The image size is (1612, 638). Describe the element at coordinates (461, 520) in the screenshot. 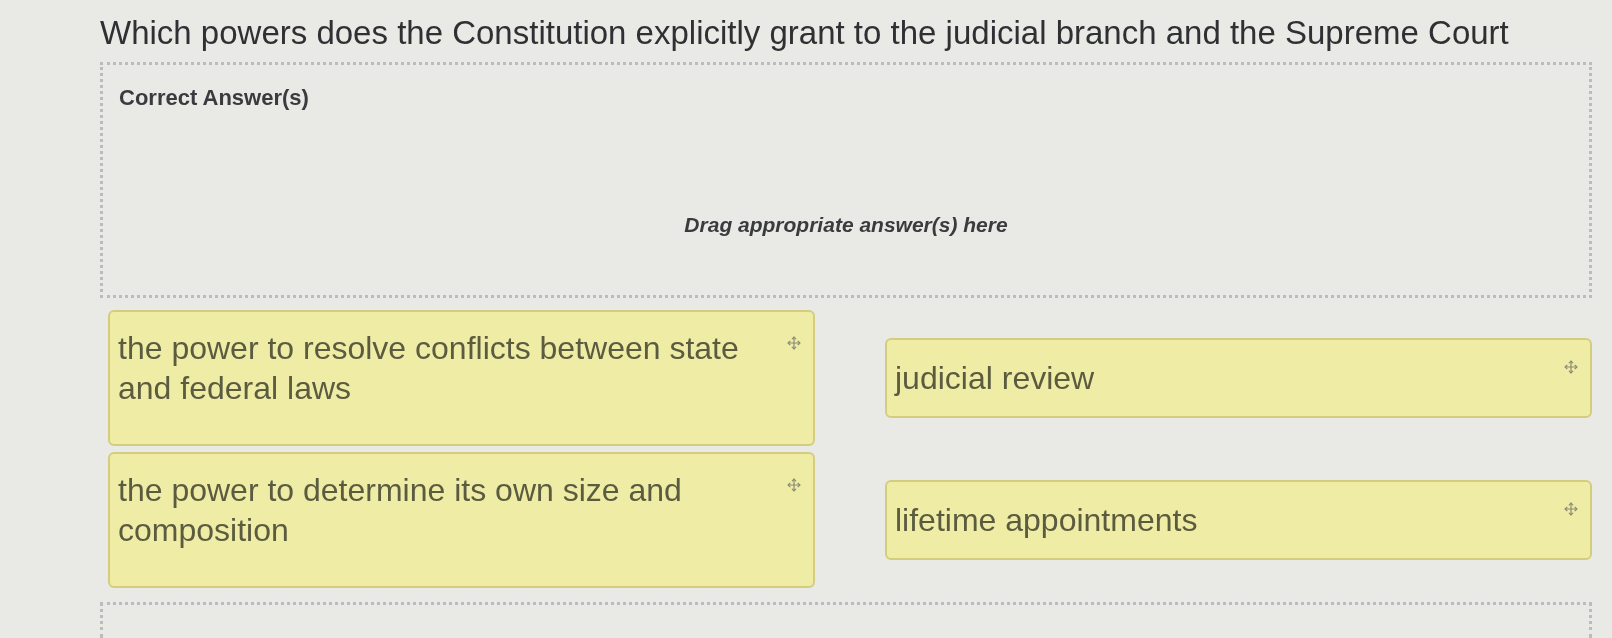

I see `answer-card: the power to determine its own size and composition` at that location.